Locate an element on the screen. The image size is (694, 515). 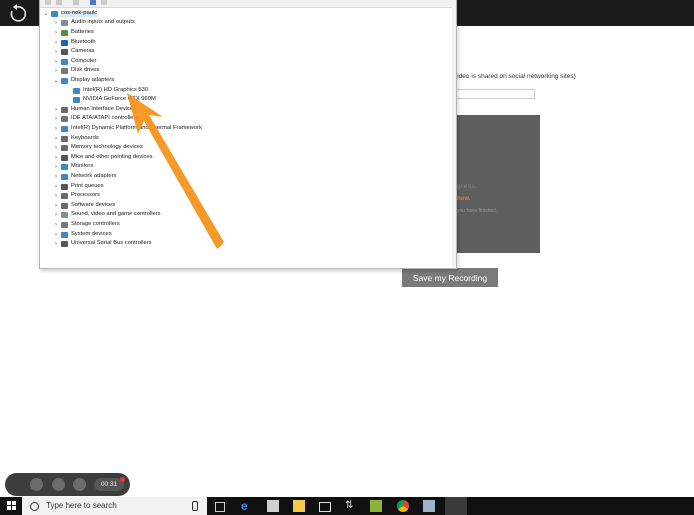
screen-icon is located at coordinates (36, 484).